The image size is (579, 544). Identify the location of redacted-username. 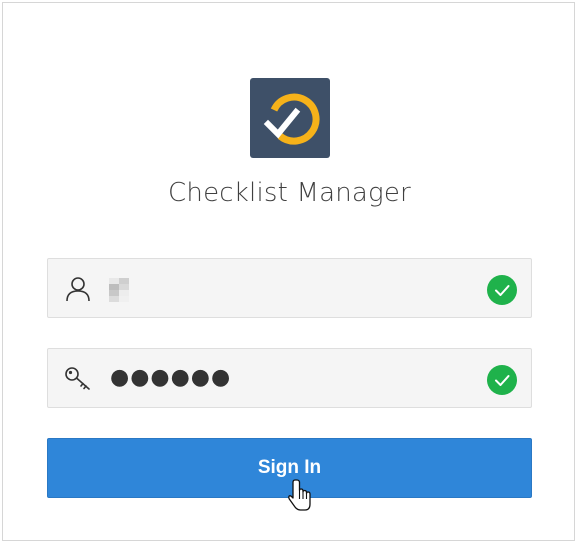
(119, 290).